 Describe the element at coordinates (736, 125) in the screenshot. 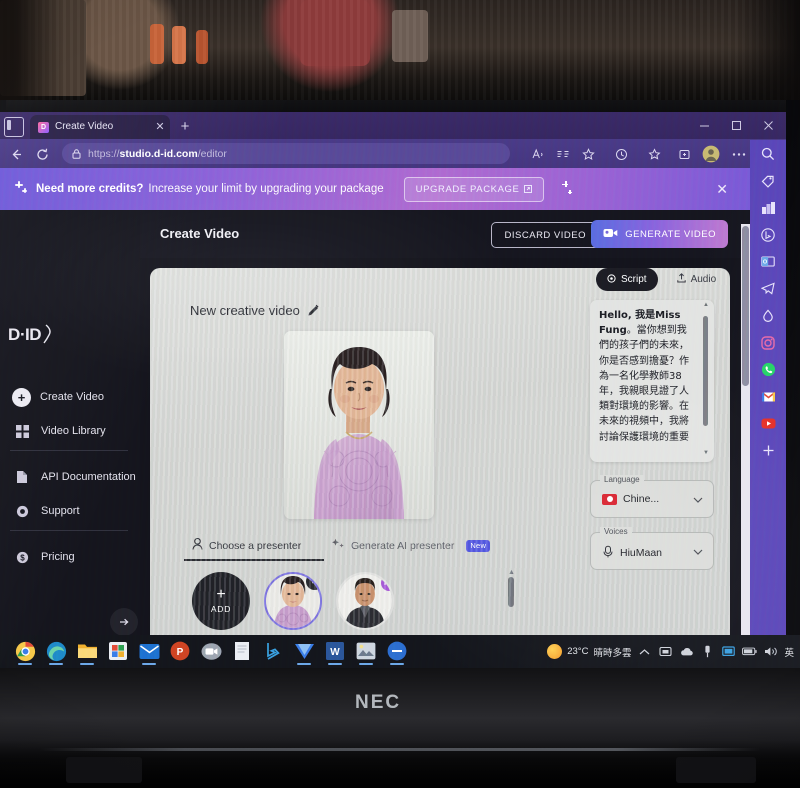

I see `maximize-button` at that location.